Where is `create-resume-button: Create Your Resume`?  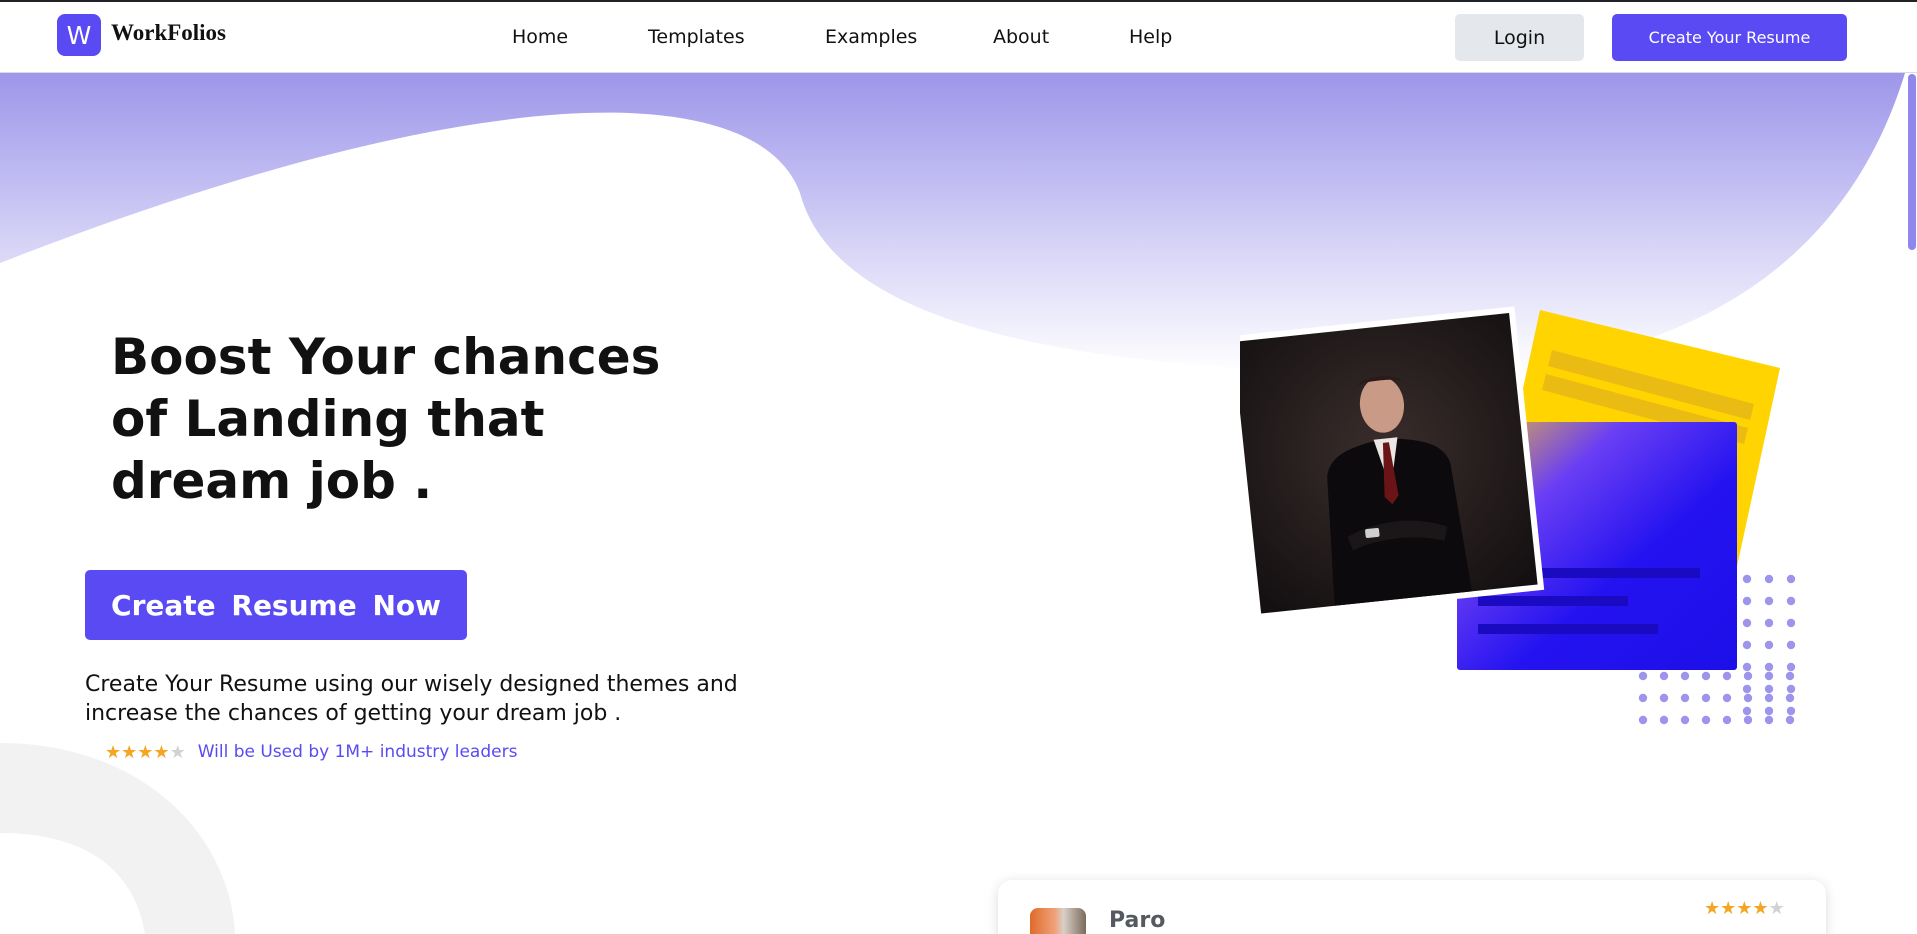
create-resume-button: Create Your Resume is located at coordinates (1729, 37).